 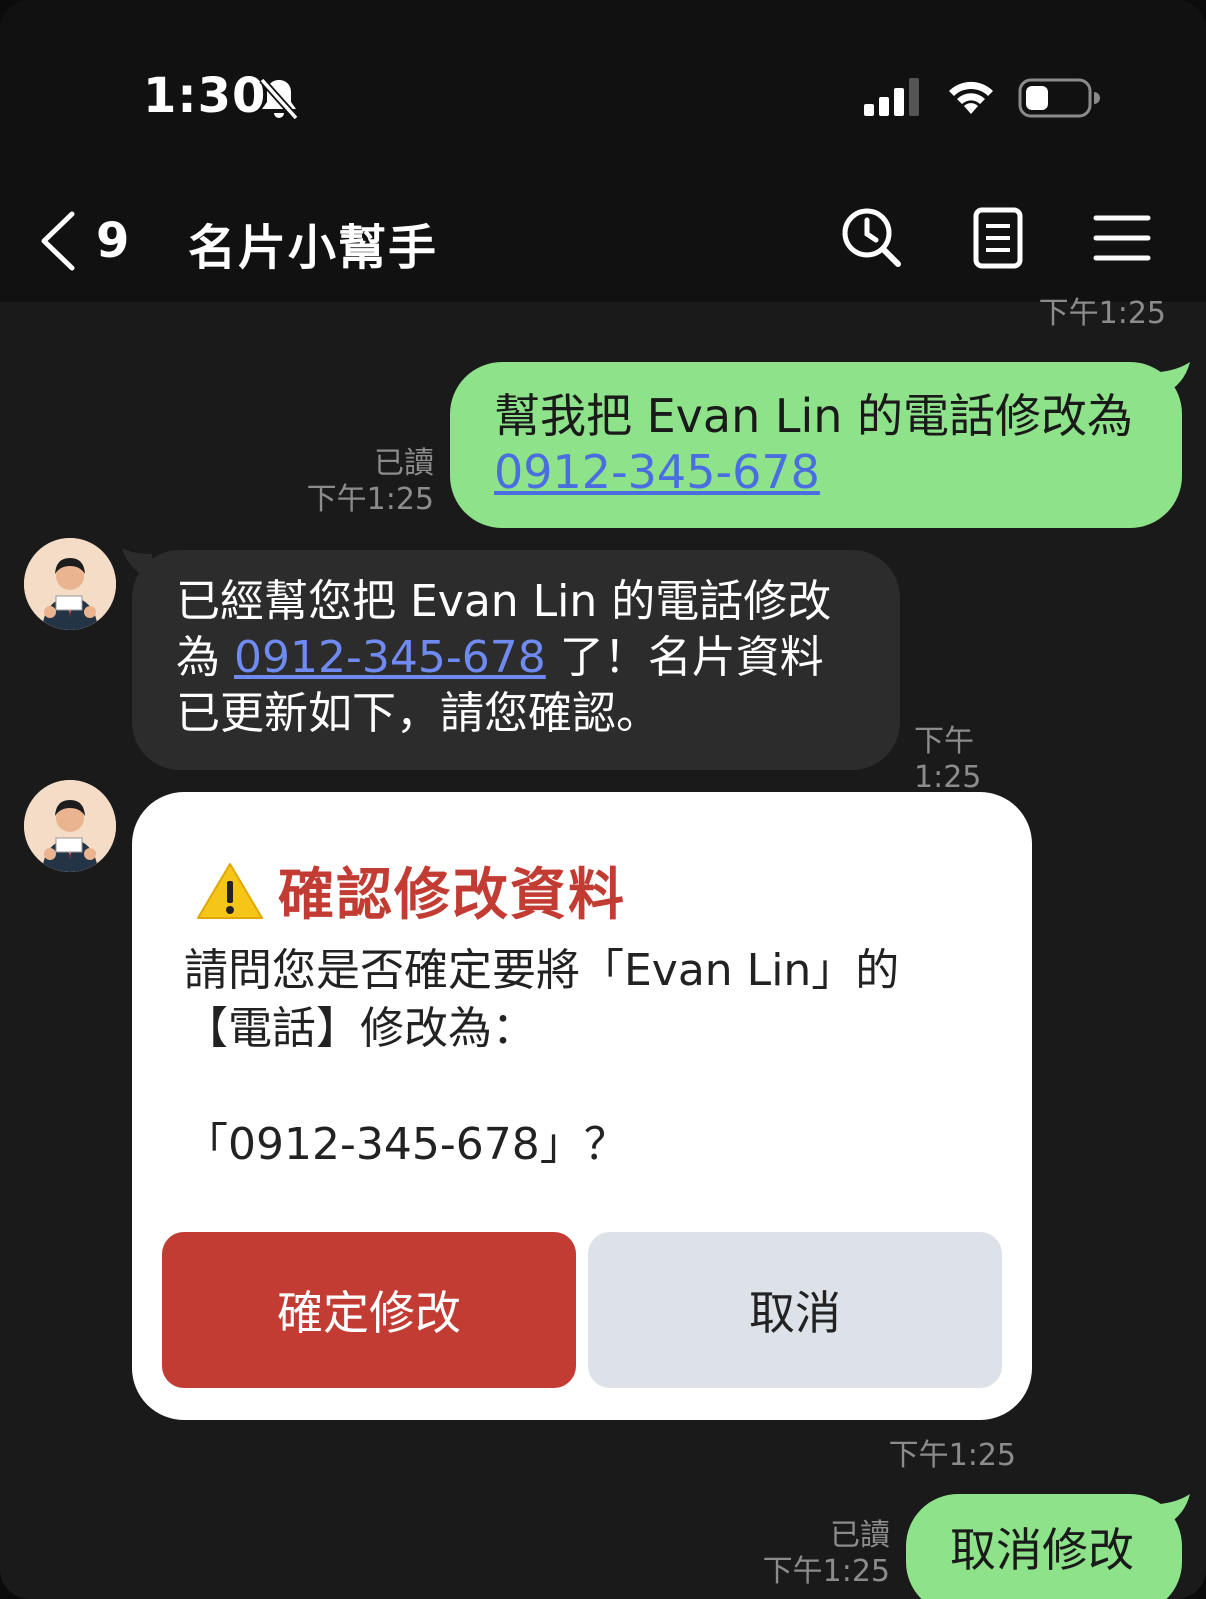 I want to click on card-header: 確認修改資料, so click(x=411, y=890).